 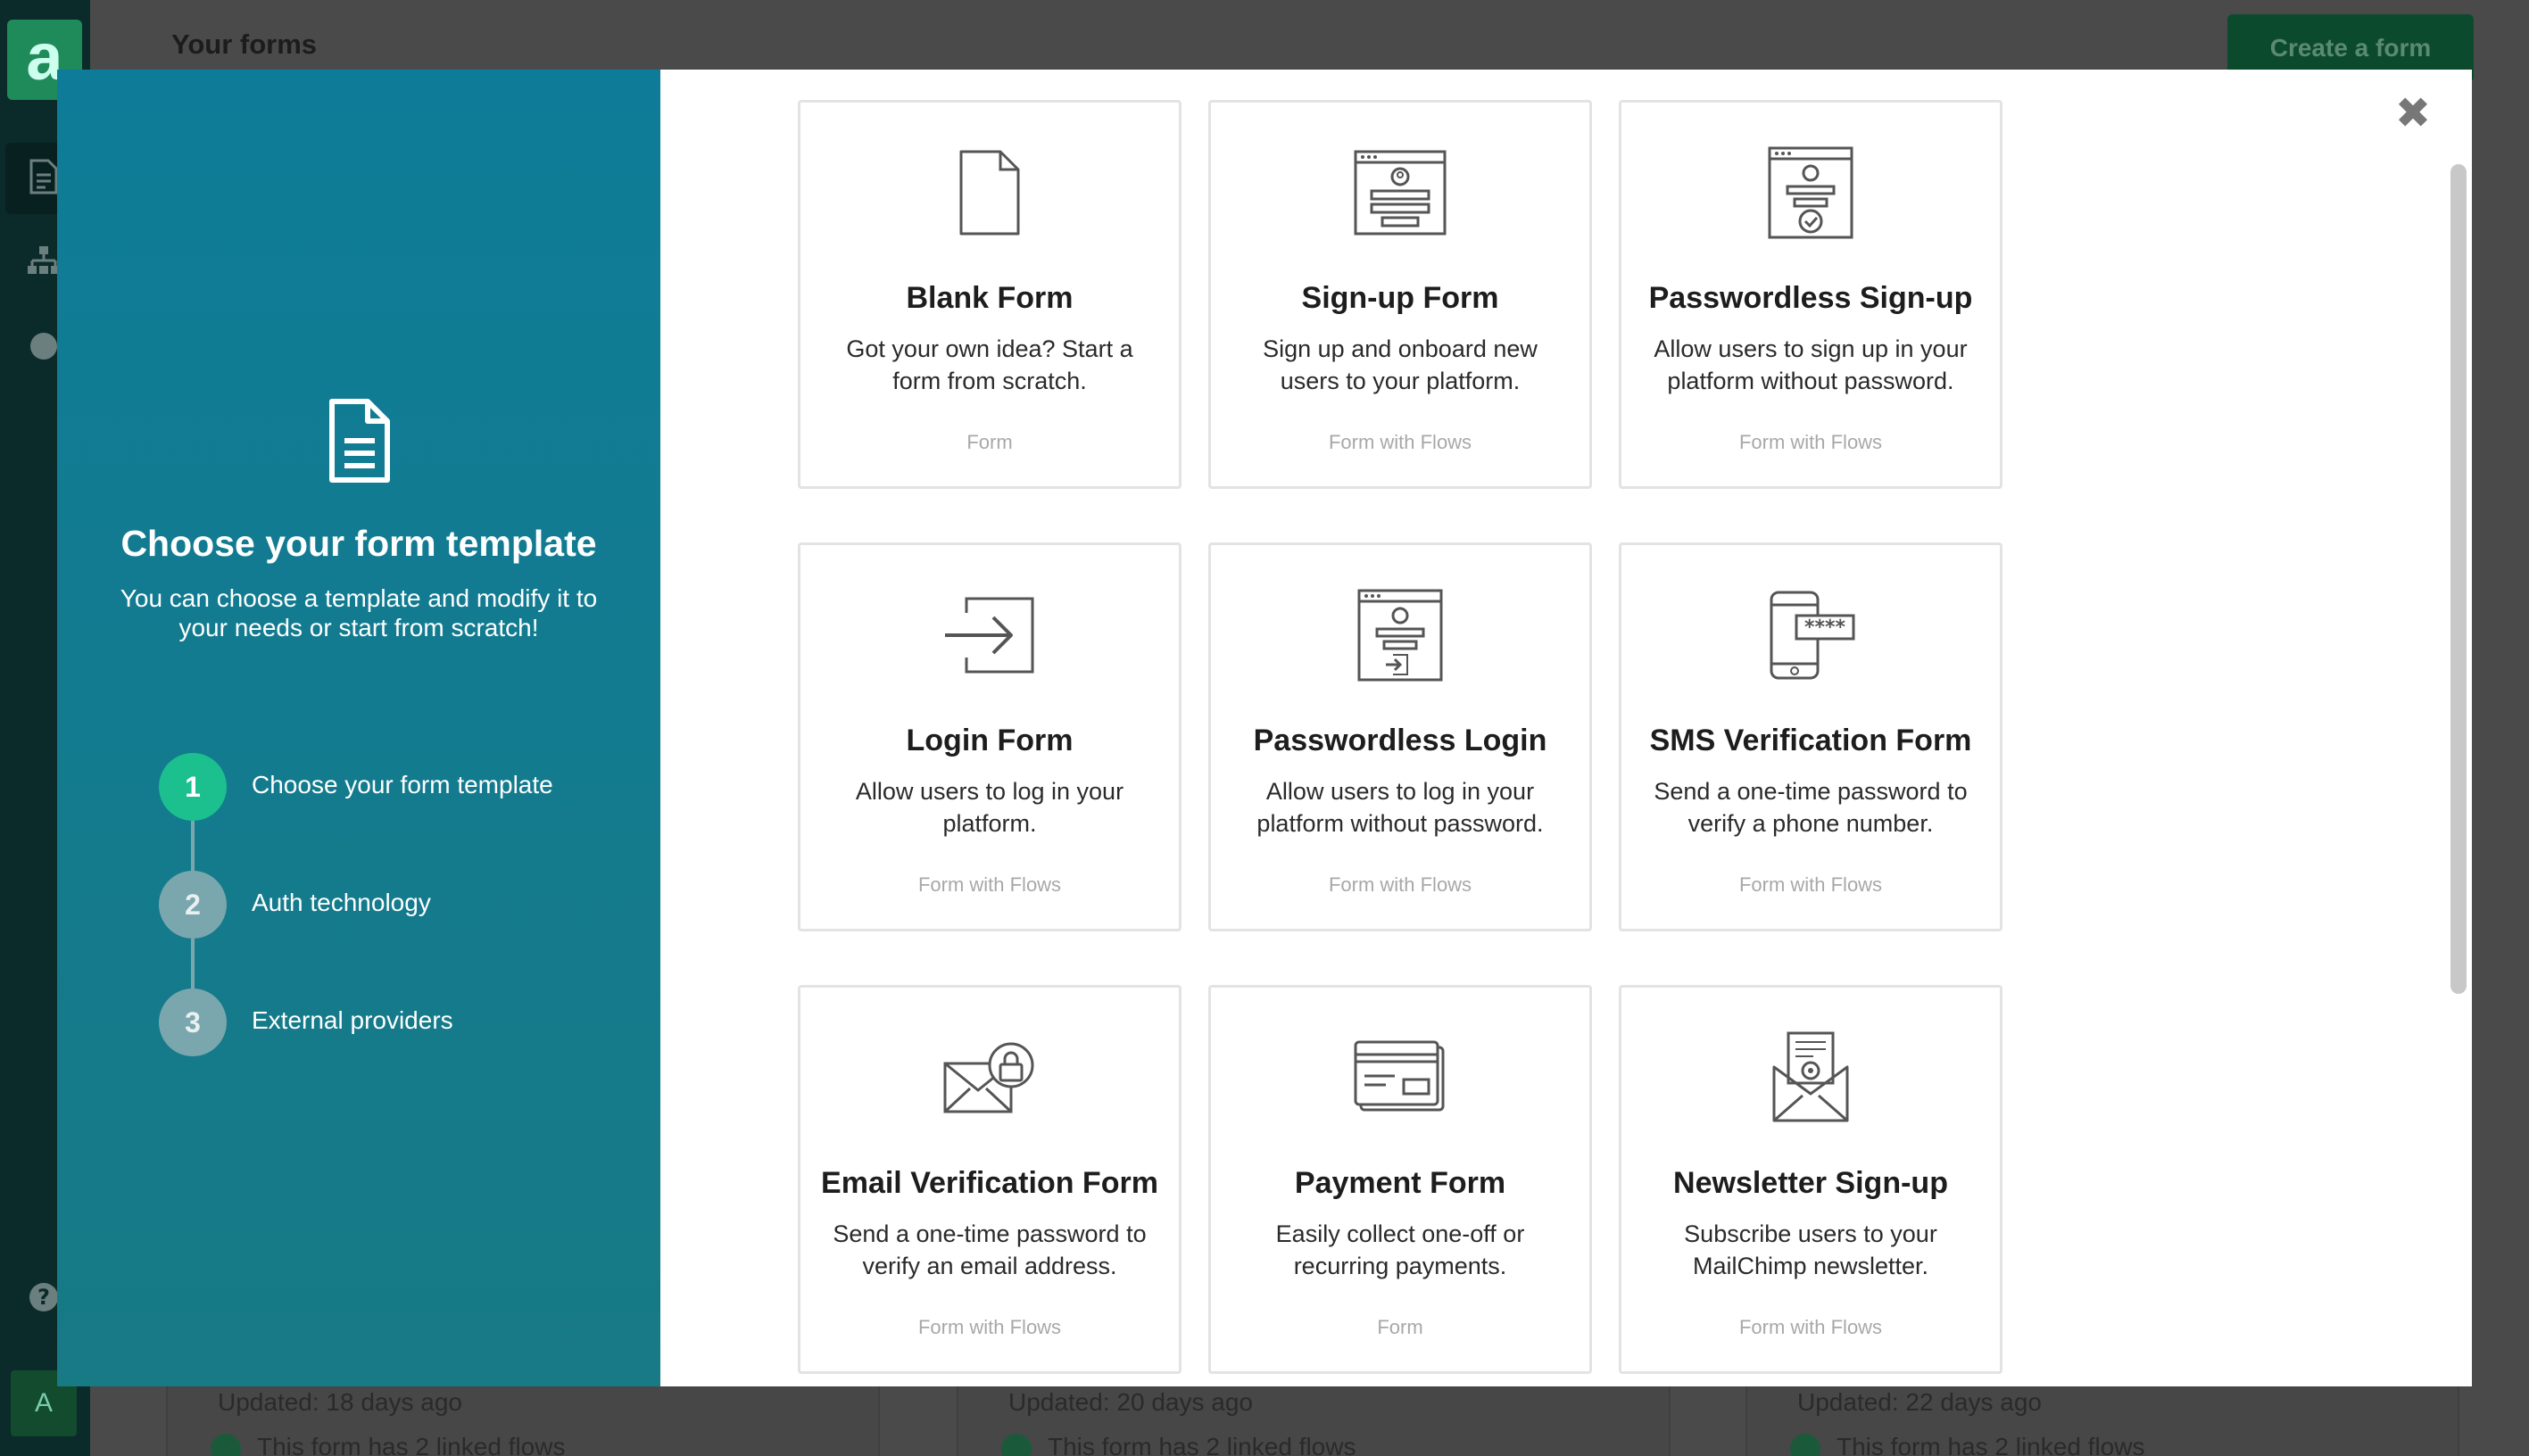 I want to click on page-title: Your forms, so click(x=245, y=45).